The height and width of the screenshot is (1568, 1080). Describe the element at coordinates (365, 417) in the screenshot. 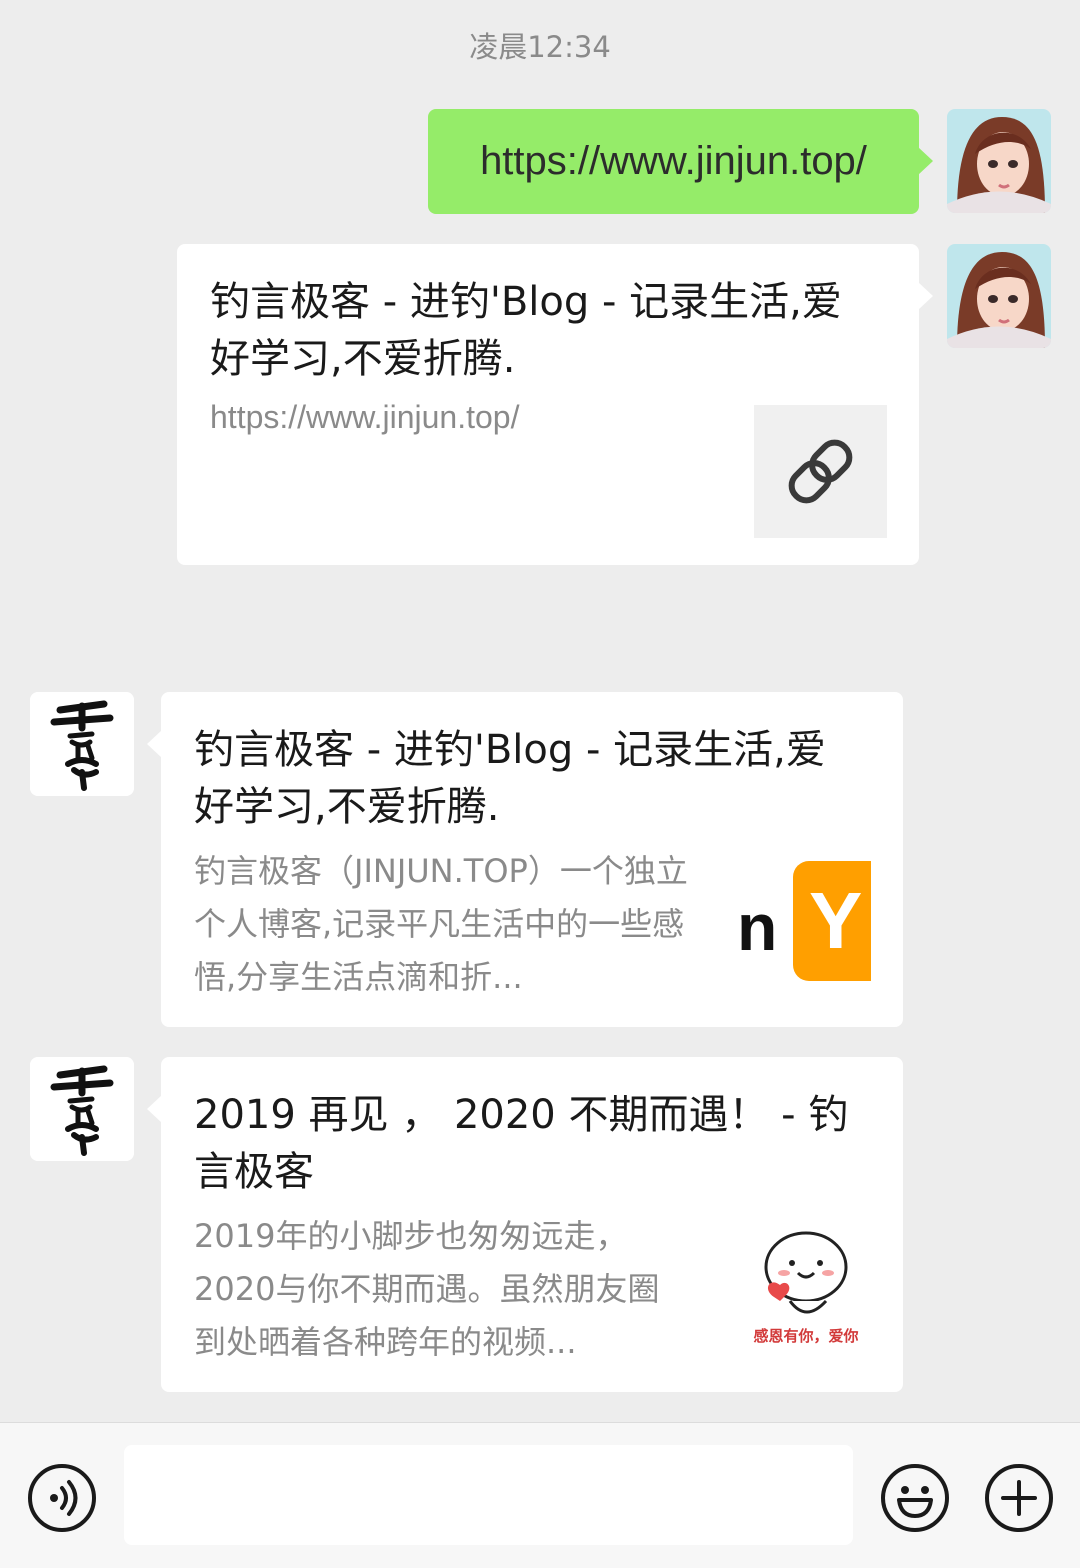

I see `link-card-url: https://www.jinjun.top/` at that location.